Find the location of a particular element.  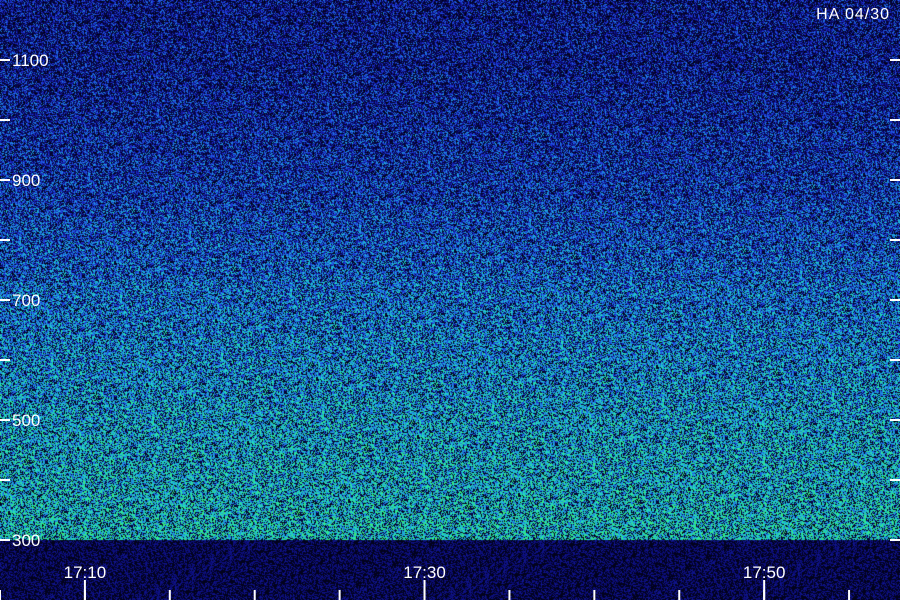

y-tick-label: 700 is located at coordinates (26, 300).